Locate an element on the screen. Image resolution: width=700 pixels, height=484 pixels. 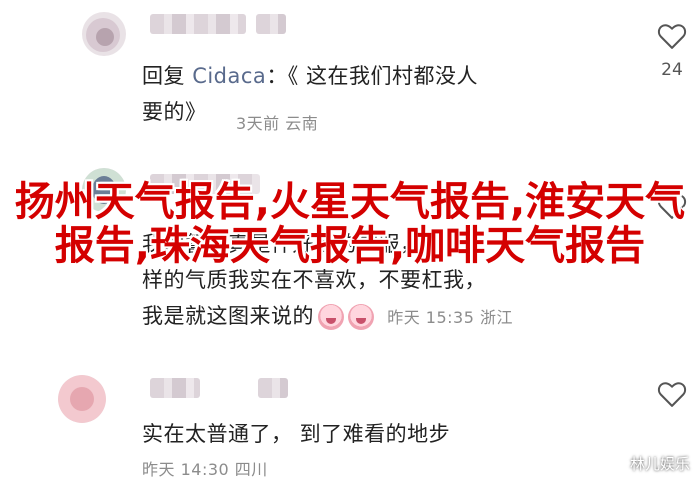
comment-line: 我是就这图来说的 is located at coordinates (228, 316).